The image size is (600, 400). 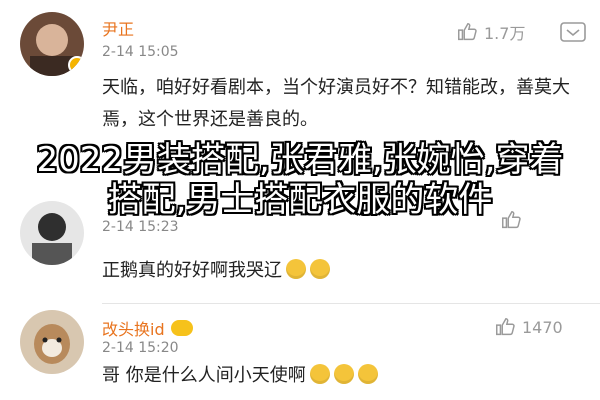 I want to click on verified-badge-icon, so click(x=76, y=65).